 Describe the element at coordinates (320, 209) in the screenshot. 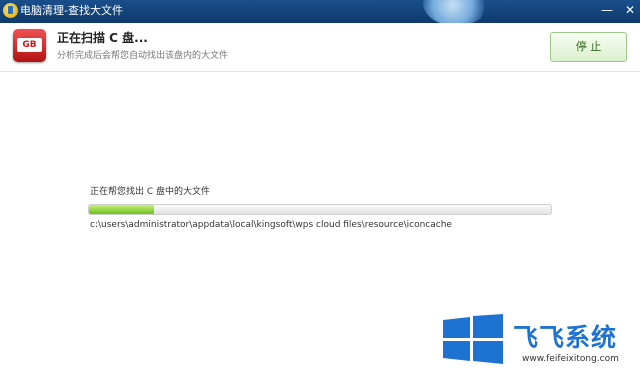

I see `scan-progress-bar` at that location.